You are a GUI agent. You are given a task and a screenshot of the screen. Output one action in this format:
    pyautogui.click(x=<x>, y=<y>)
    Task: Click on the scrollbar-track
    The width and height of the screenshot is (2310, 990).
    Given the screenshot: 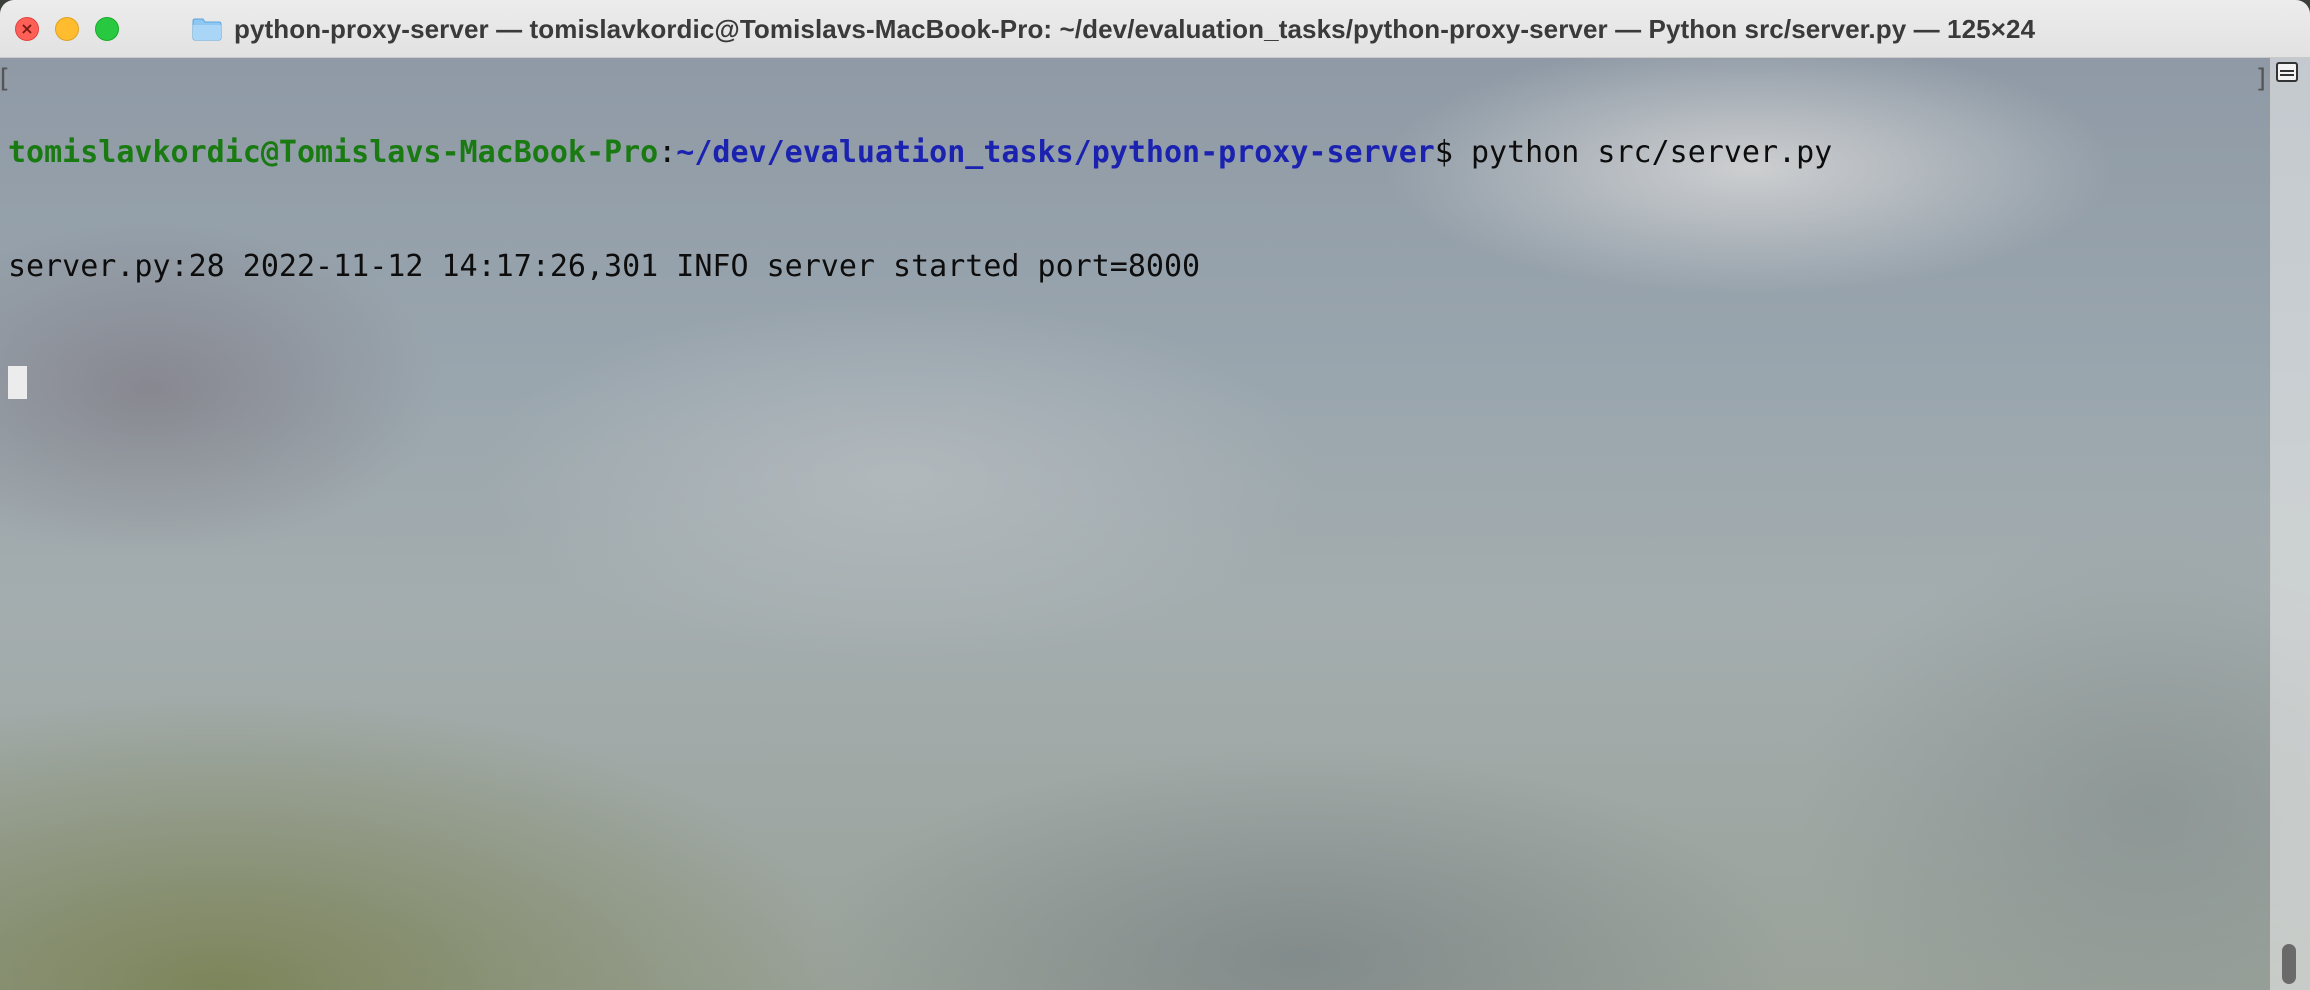 What is the action you would take?
    pyautogui.click(x=2290, y=524)
    